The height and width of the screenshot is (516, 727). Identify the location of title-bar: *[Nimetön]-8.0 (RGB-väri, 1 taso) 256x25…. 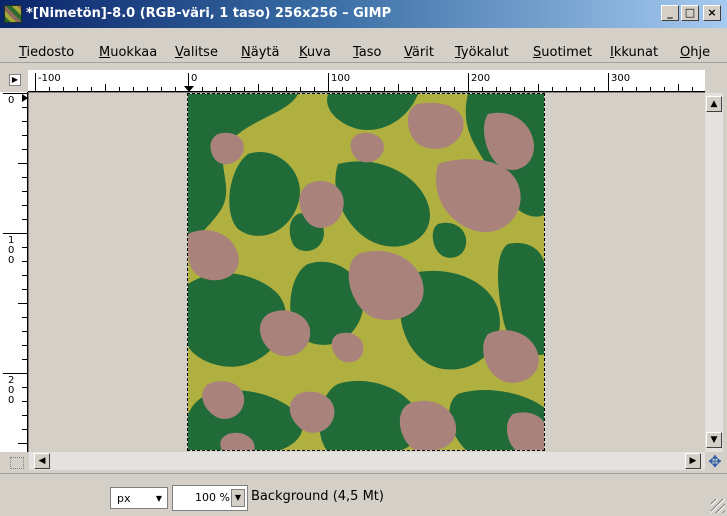
(363, 14).